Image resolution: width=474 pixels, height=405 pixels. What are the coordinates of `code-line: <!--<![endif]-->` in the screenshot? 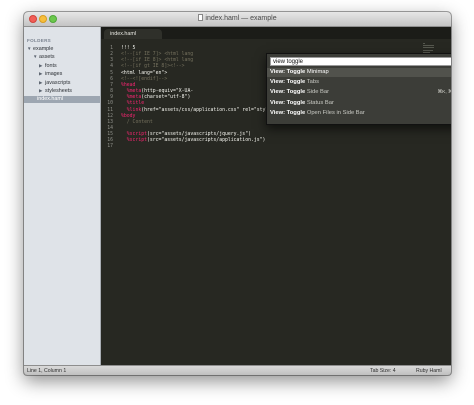 It's located at (144, 79).